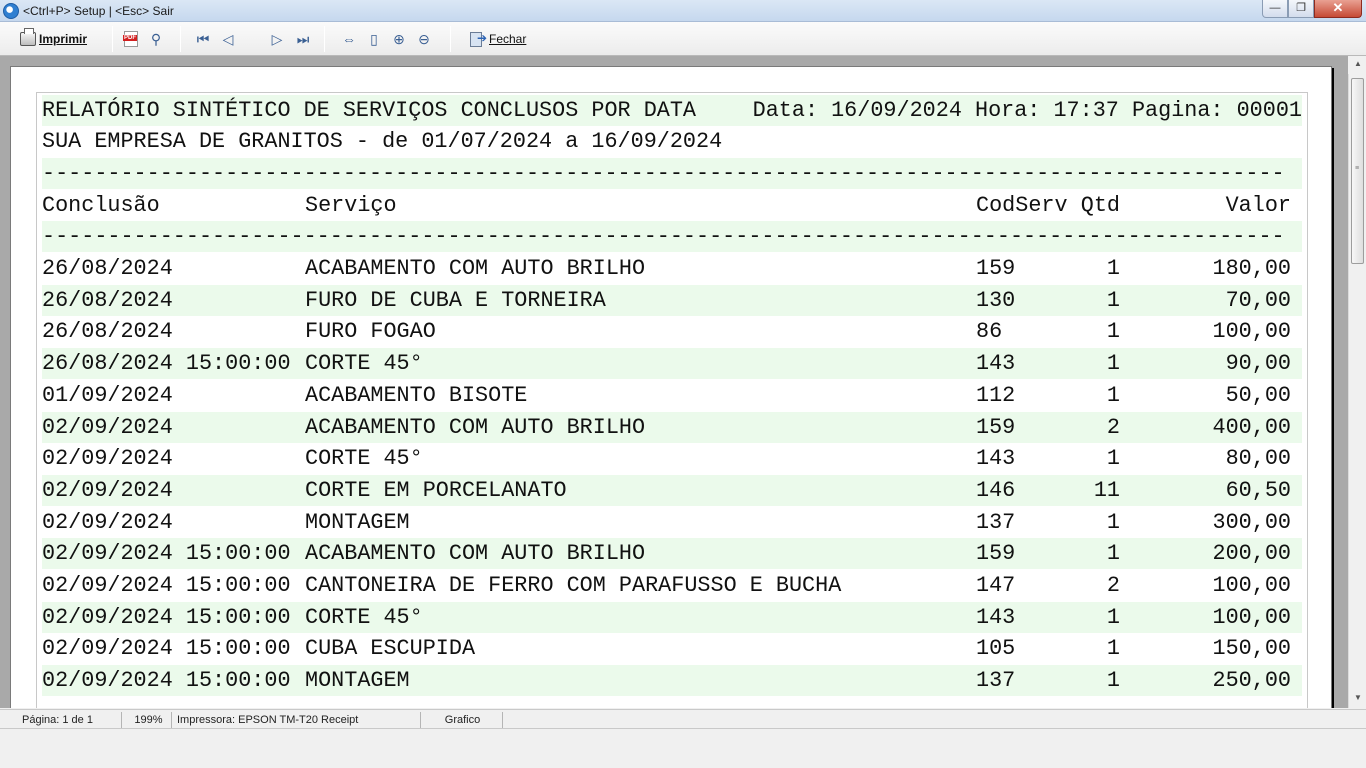  Describe the element at coordinates (277, 39) in the screenshot. I see `next-page-icon: ▷` at that location.